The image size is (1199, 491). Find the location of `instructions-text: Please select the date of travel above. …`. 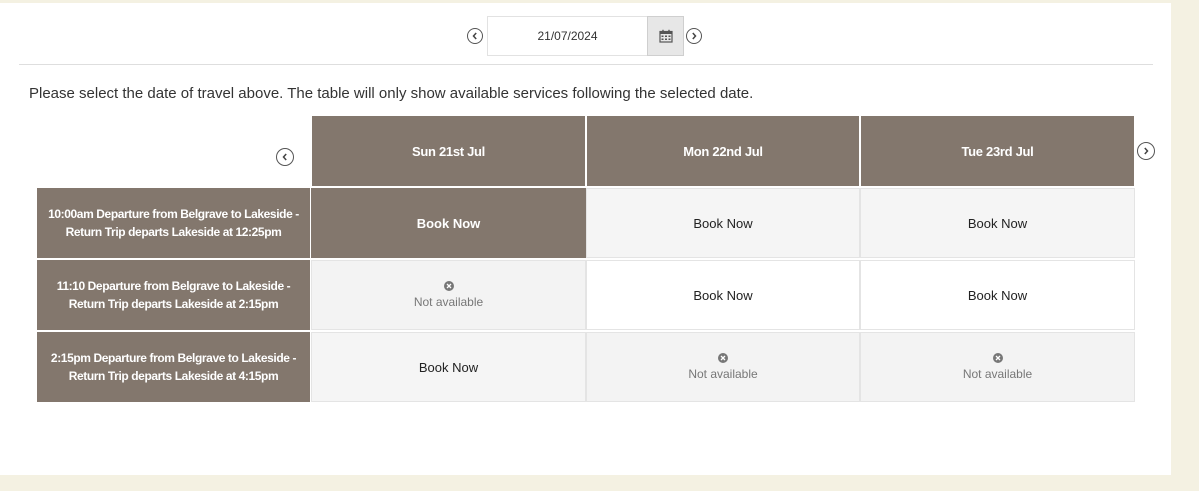

instructions-text: Please select the date of travel above. … is located at coordinates (391, 93).